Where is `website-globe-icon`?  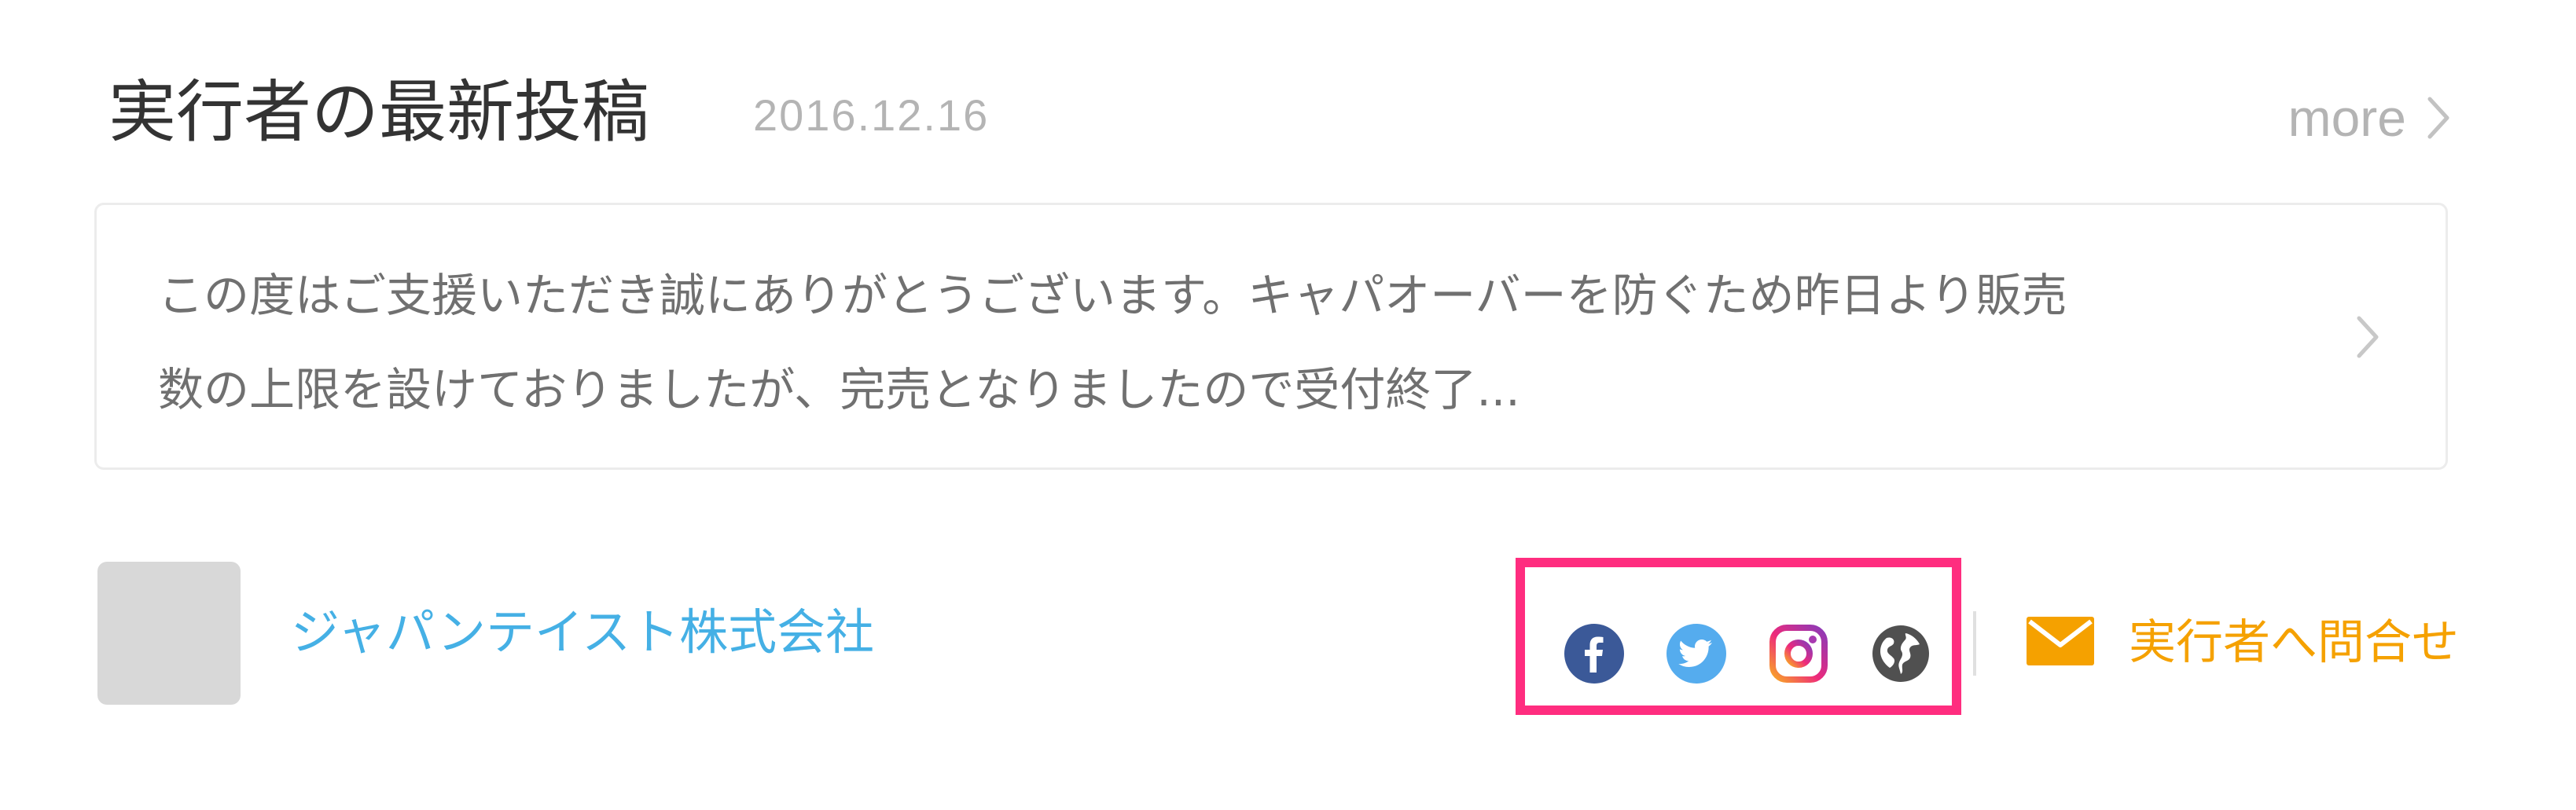
website-globe-icon is located at coordinates (1901, 654).